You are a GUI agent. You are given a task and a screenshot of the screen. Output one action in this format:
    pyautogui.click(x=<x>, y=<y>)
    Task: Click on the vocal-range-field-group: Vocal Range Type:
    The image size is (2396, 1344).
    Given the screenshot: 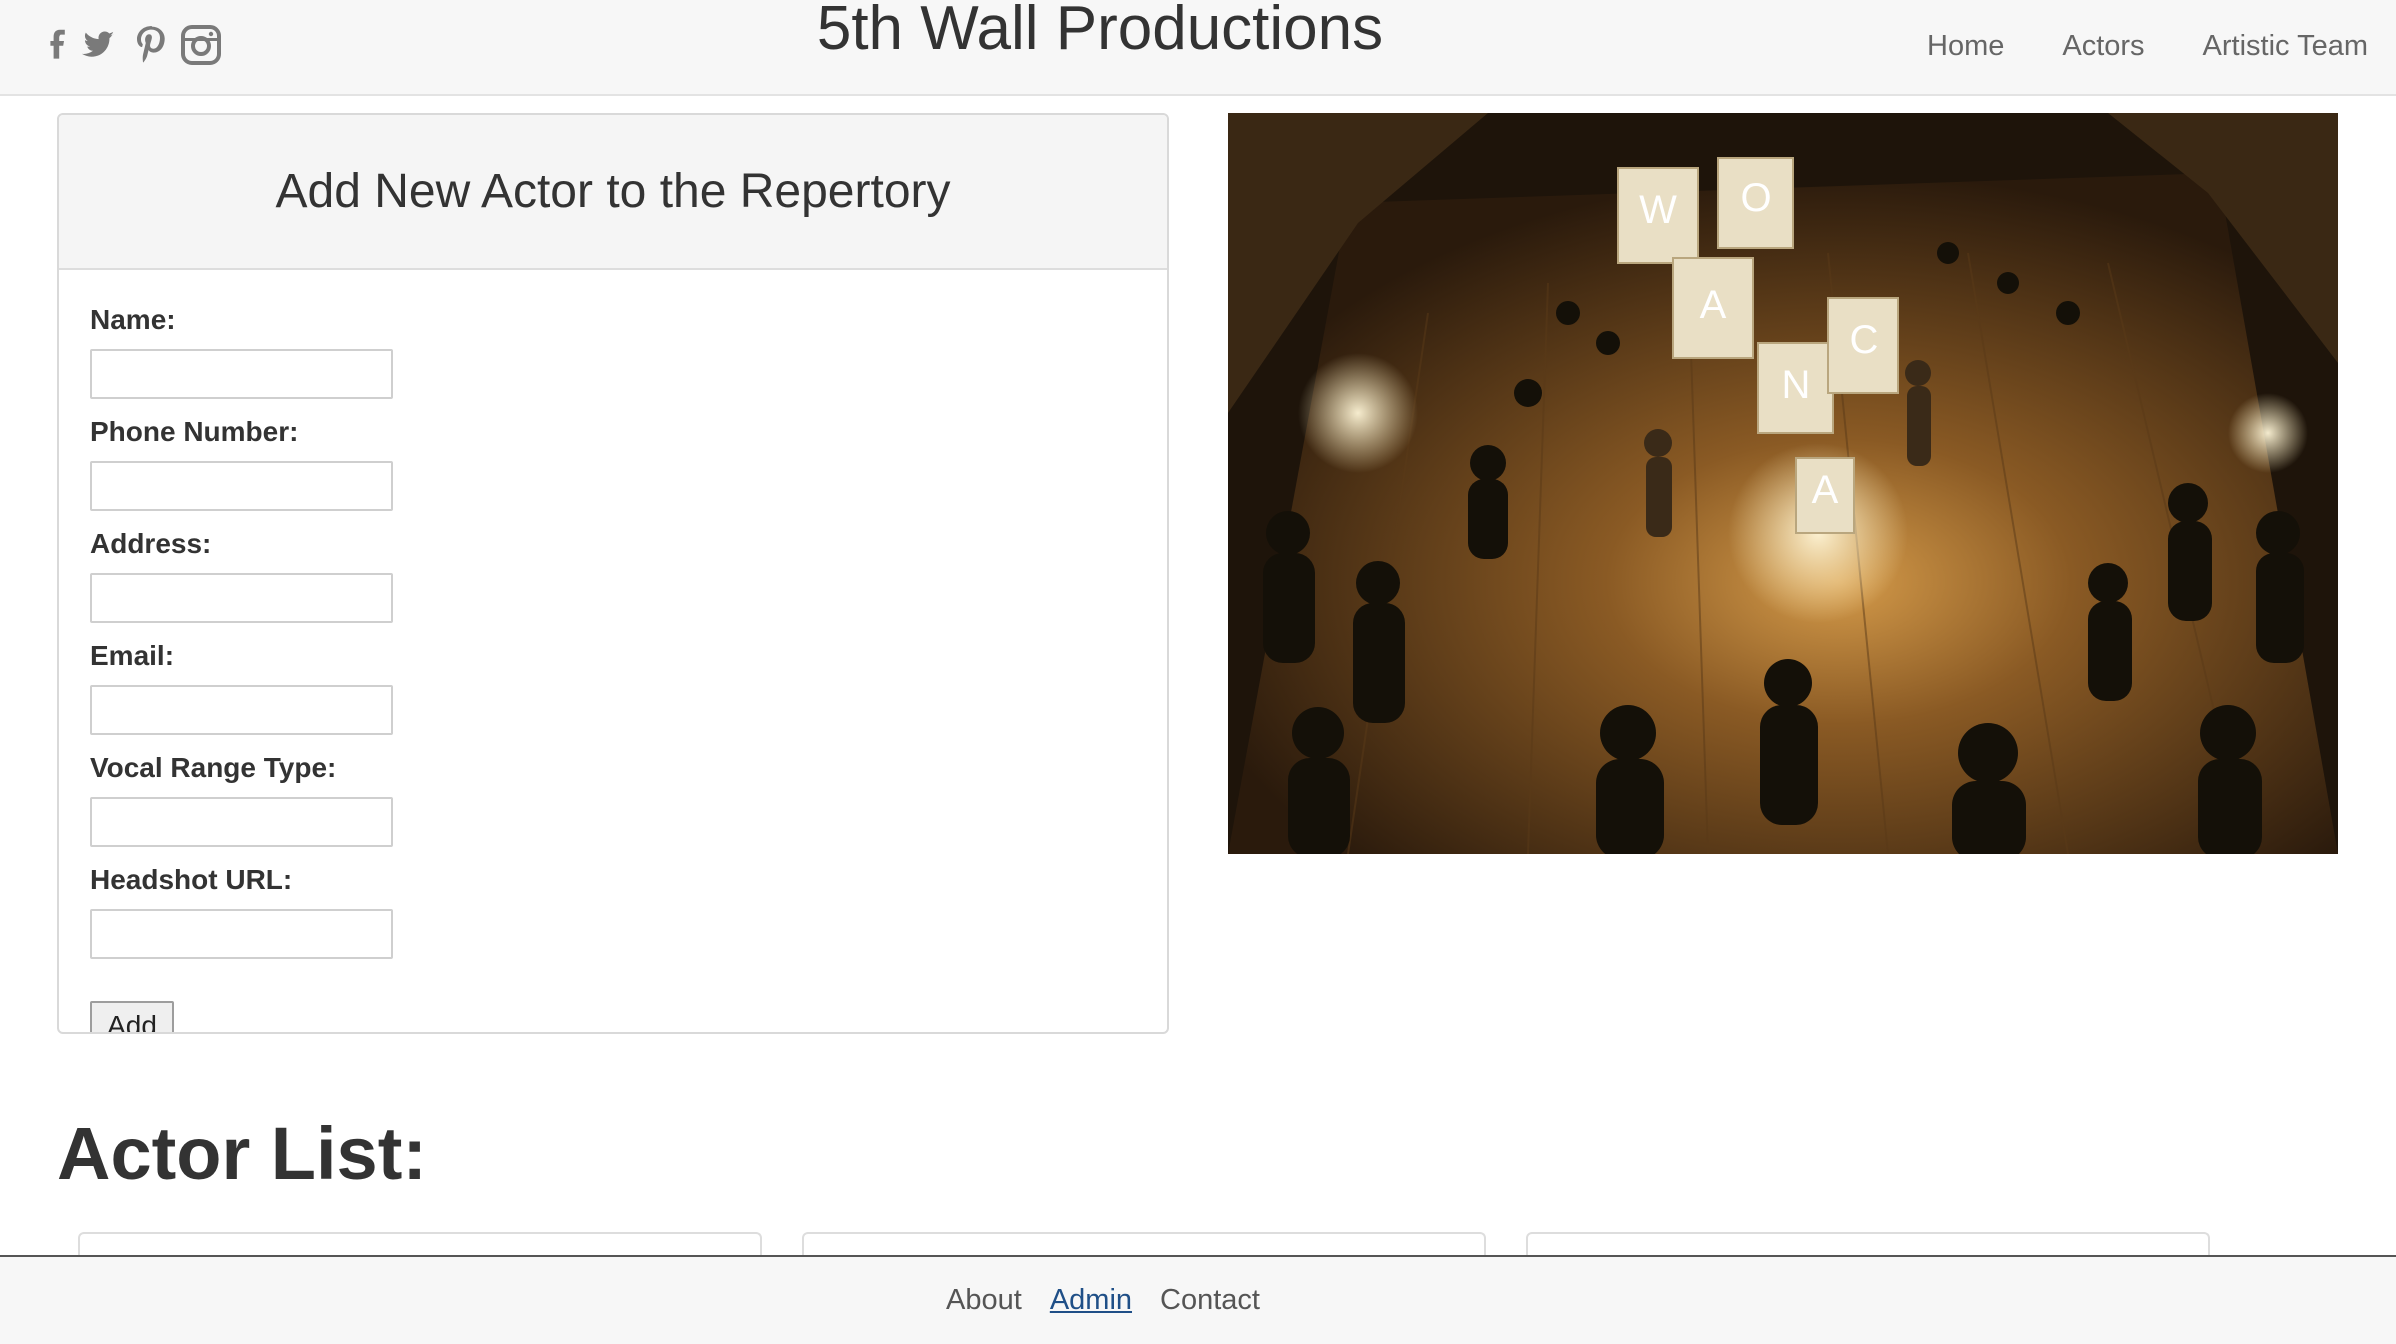 What is the action you would take?
    pyautogui.click(x=241, y=798)
    